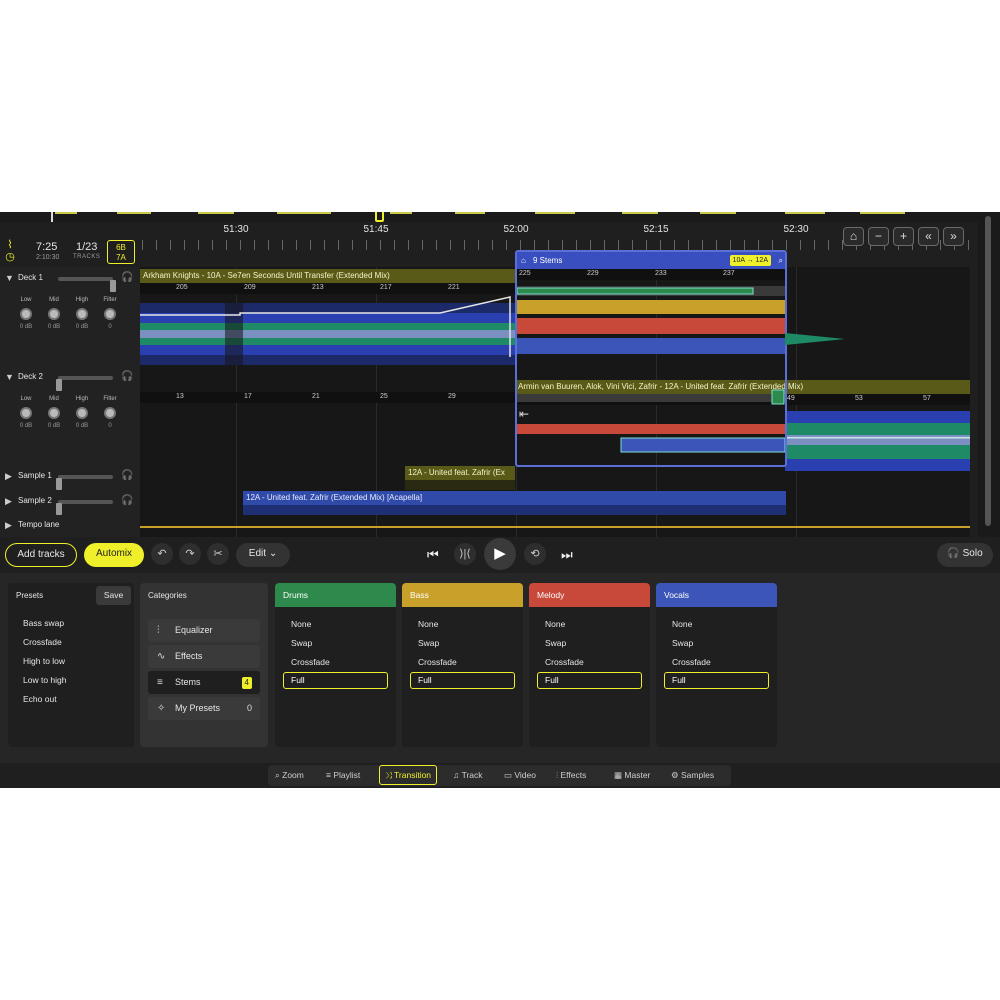 The image size is (1000, 1000). What do you see at coordinates (555, 643) in the screenshot?
I see `melody-option-swap: Swap` at bounding box center [555, 643].